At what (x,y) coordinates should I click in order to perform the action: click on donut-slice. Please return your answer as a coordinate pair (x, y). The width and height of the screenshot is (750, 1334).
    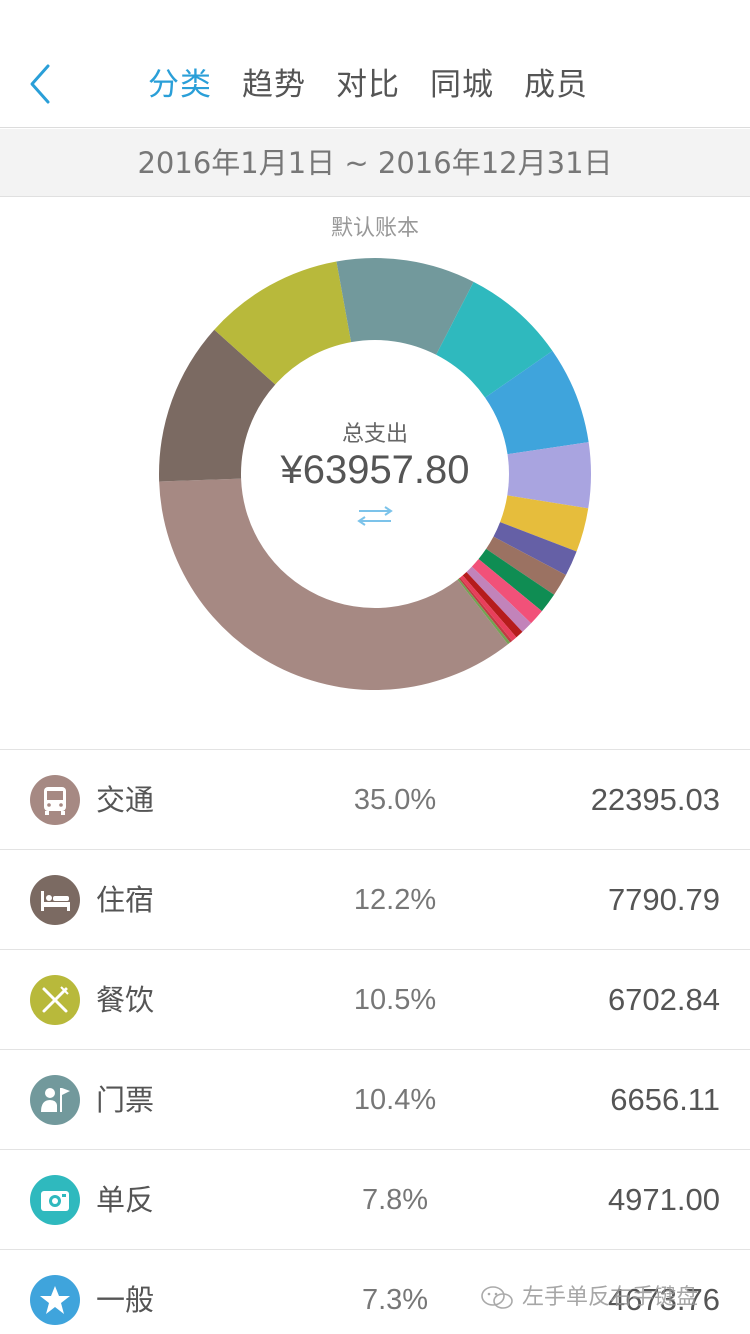
    Looking at the image, I should click on (333, 584).